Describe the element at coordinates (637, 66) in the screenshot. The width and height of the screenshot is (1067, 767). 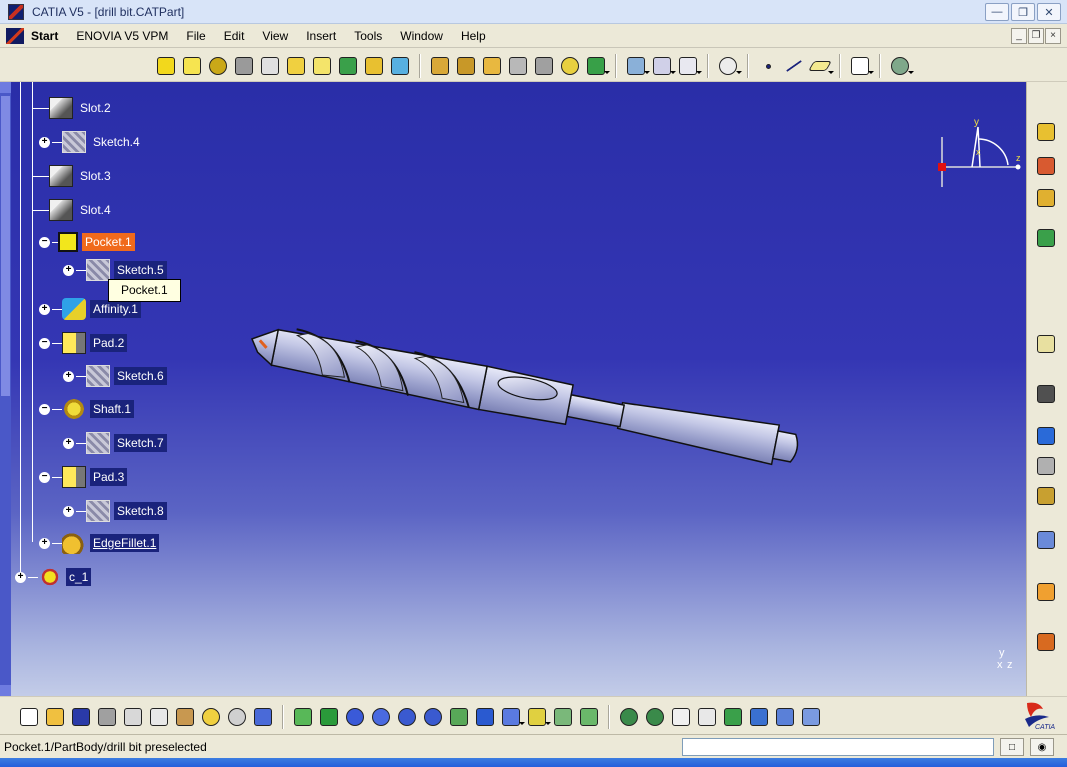
I see `boolean-icon` at that location.